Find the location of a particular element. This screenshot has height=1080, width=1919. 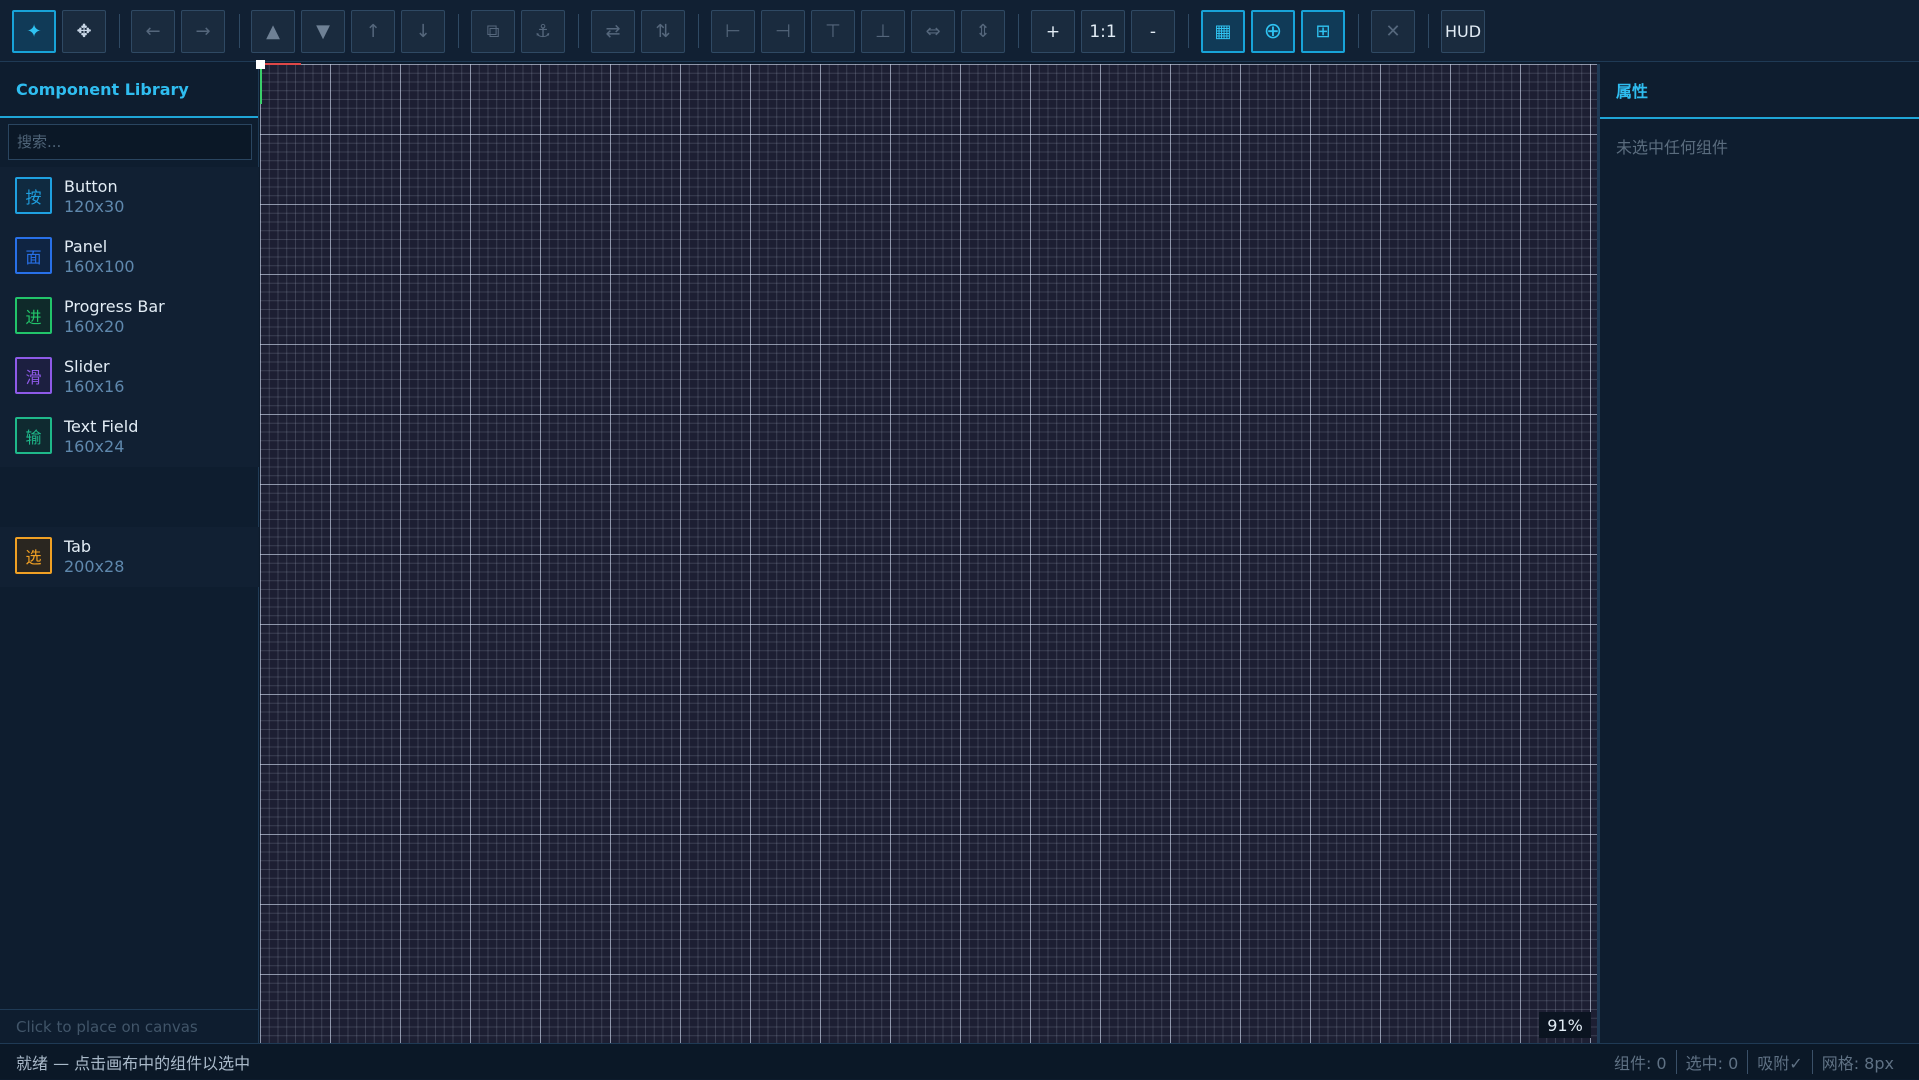

align-bottom-button: ⊥ is located at coordinates (883, 31).